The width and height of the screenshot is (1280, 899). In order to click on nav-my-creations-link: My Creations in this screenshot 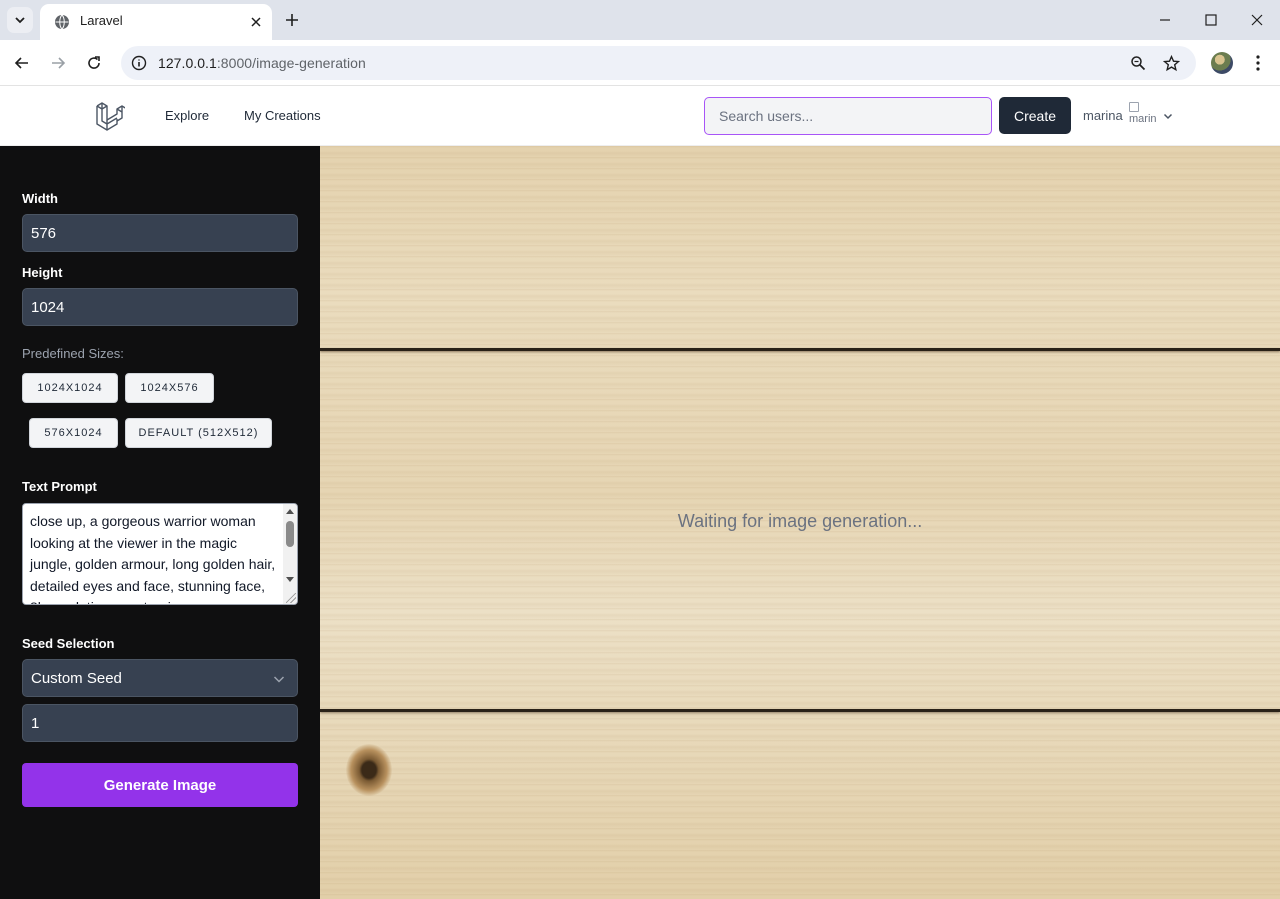, I will do `click(282, 115)`.